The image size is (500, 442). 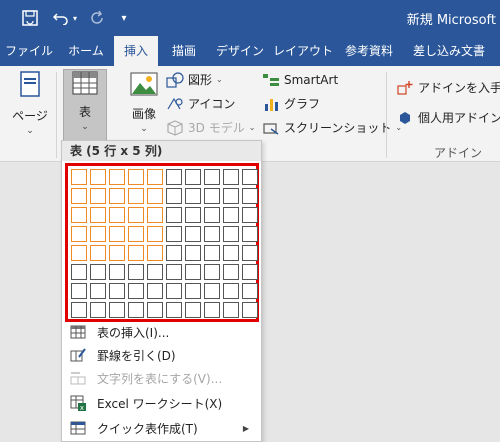 What do you see at coordinates (161, 428) in the screenshot?
I see `quick-tables-menu-item: クイック表作成(T) ▶` at bounding box center [161, 428].